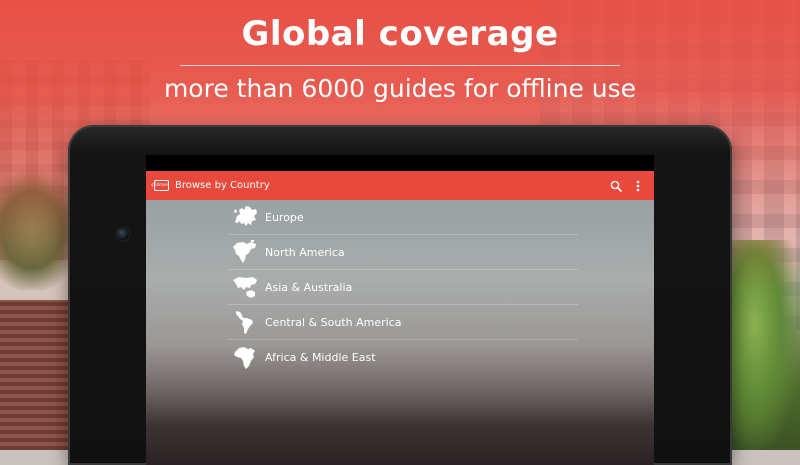 The width and height of the screenshot is (800, 465). Describe the element at coordinates (400, 65) in the screenshot. I see `promo-divider` at that location.